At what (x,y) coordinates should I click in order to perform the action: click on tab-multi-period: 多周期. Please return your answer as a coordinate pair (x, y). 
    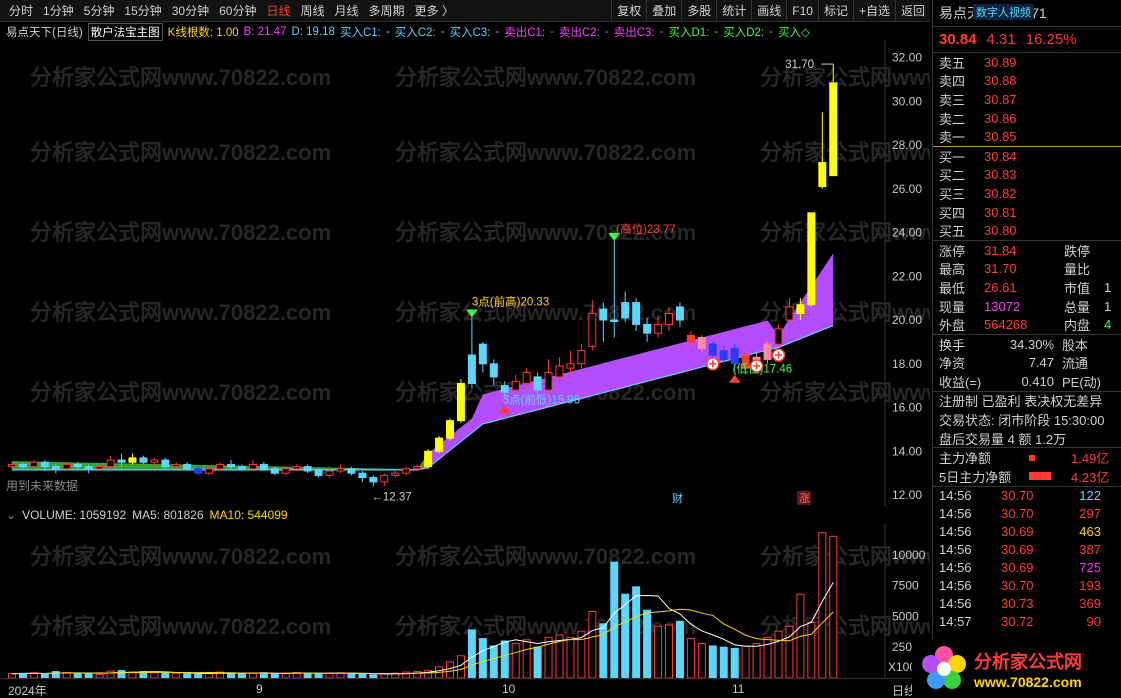
    Looking at the image, I should click on (387, 10).